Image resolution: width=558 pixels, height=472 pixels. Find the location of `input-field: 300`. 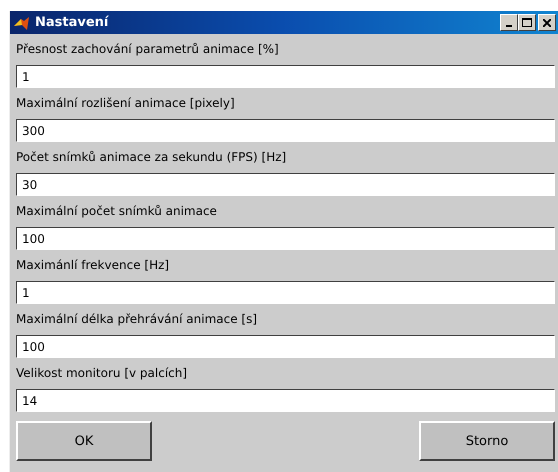

input-field: 300 is located at coordinates (285, 130).